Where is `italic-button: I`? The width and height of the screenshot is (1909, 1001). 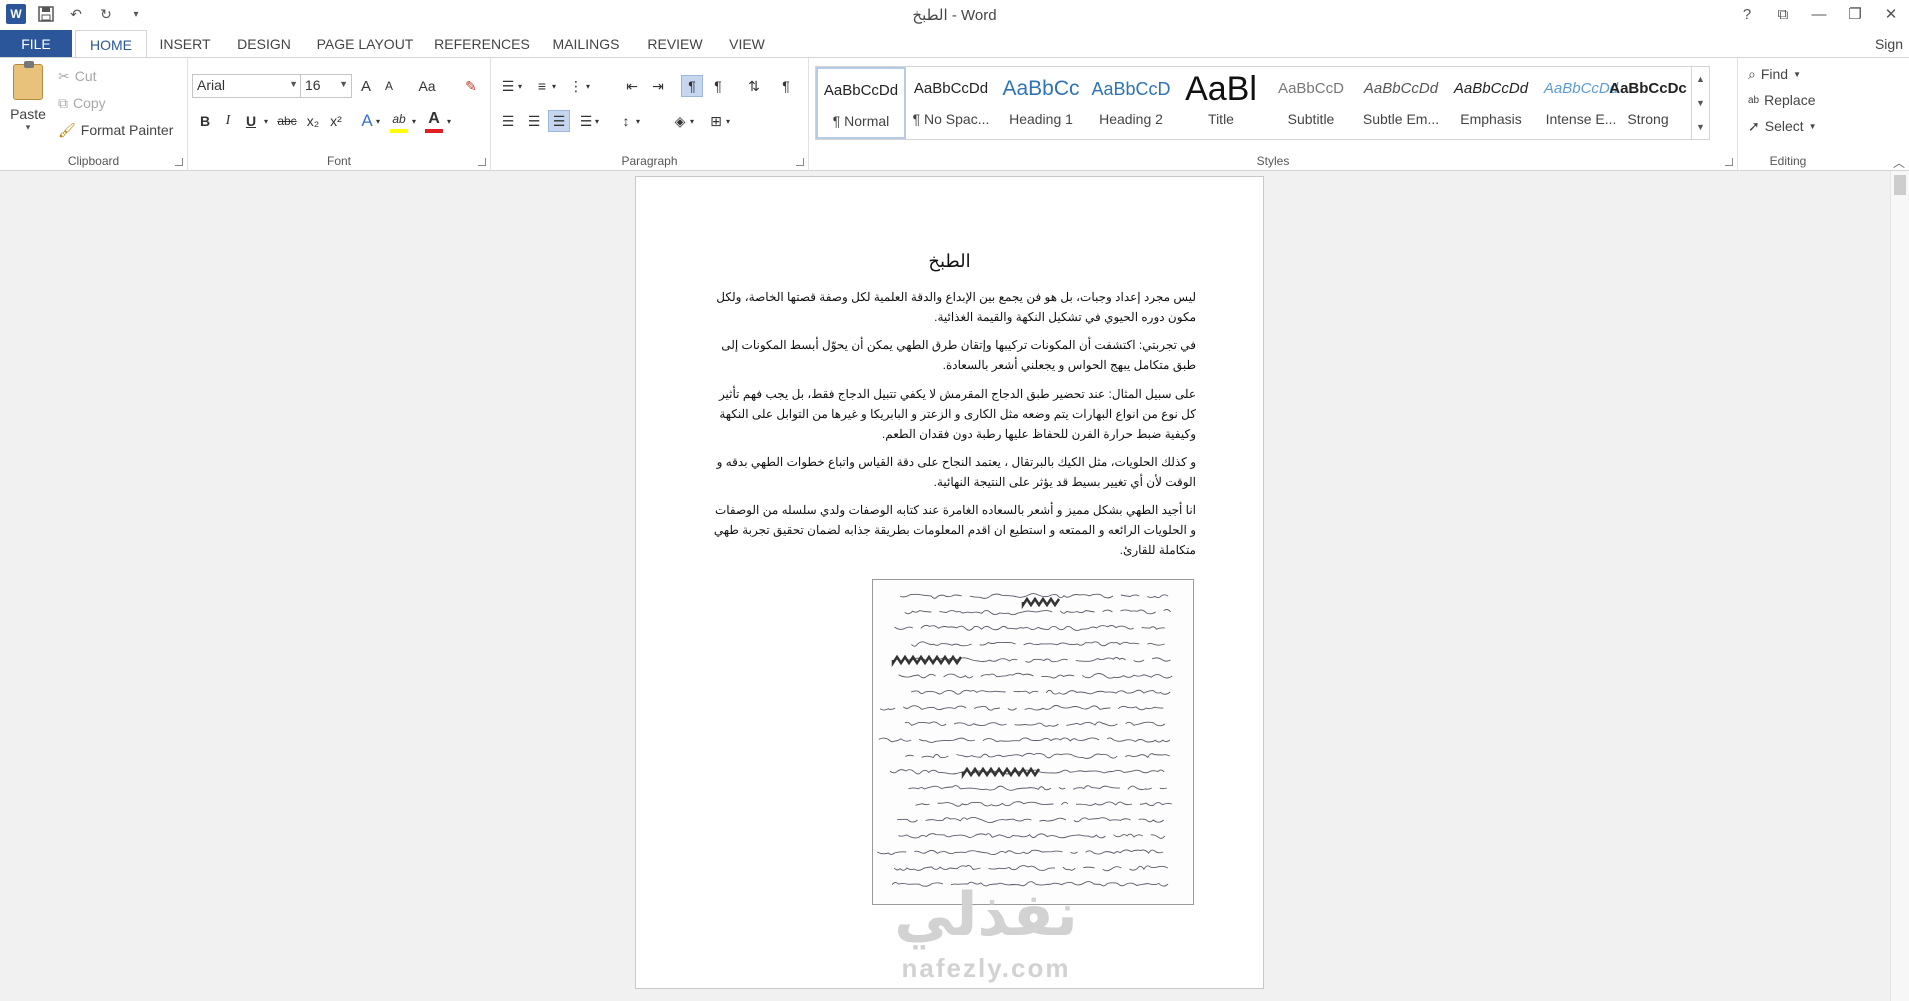 italic-button: I is located at coordinates (228, 121).